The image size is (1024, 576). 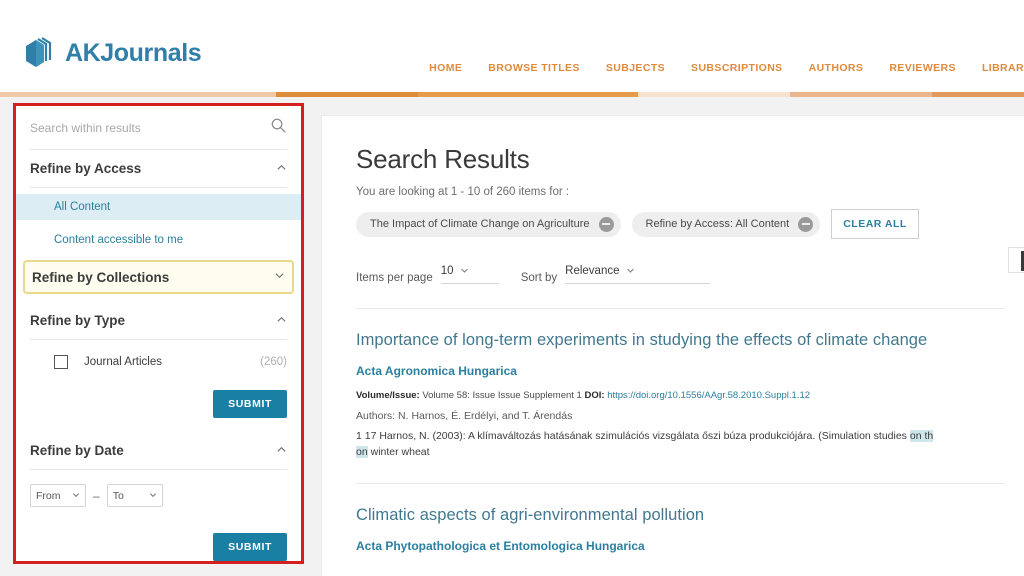 I want to click on facet-header-date: Refine by Date, so click(x=158, y=451).